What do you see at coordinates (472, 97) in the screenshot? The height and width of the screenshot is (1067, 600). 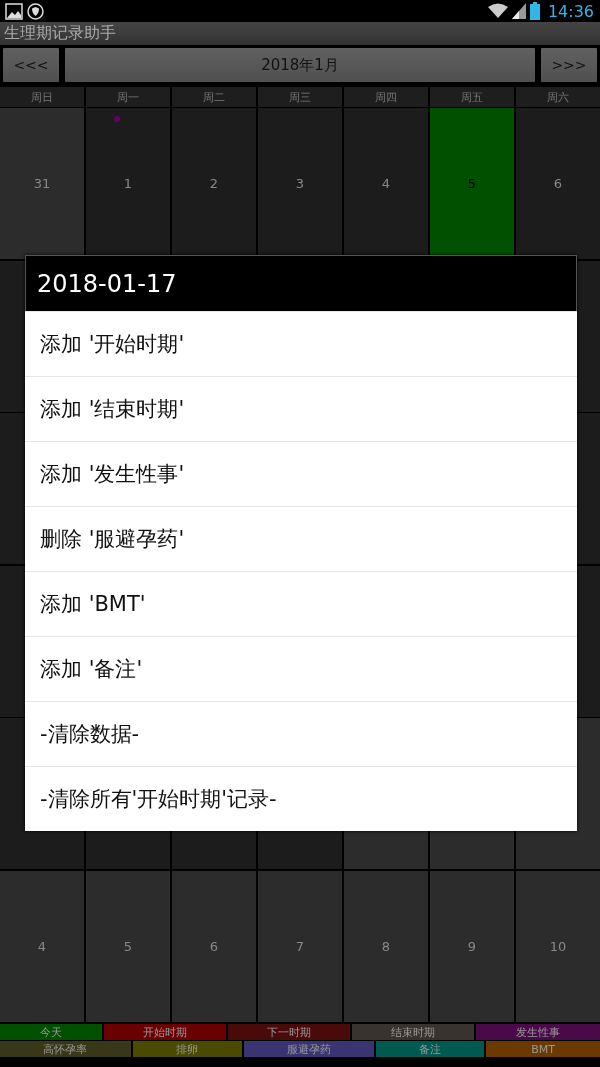 I see `weekday-header: 周五` at bounding box center [472, 97].